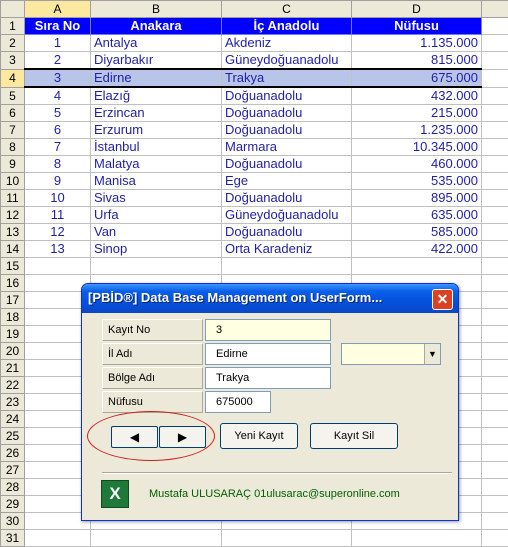 The image size is (508, 547). Describe the element at coordinates (432, 354) in the screenshot. I see `chevron-down-icon: ▼` at that location.